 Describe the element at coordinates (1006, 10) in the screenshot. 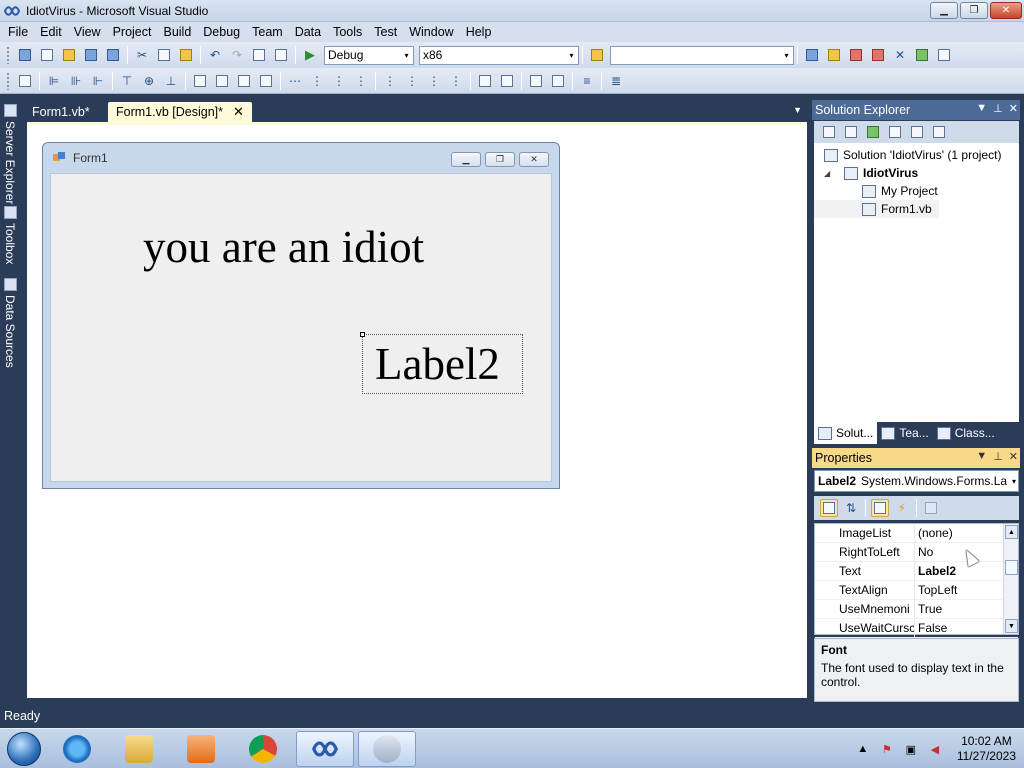

I see `close-button: ✕` at that location.